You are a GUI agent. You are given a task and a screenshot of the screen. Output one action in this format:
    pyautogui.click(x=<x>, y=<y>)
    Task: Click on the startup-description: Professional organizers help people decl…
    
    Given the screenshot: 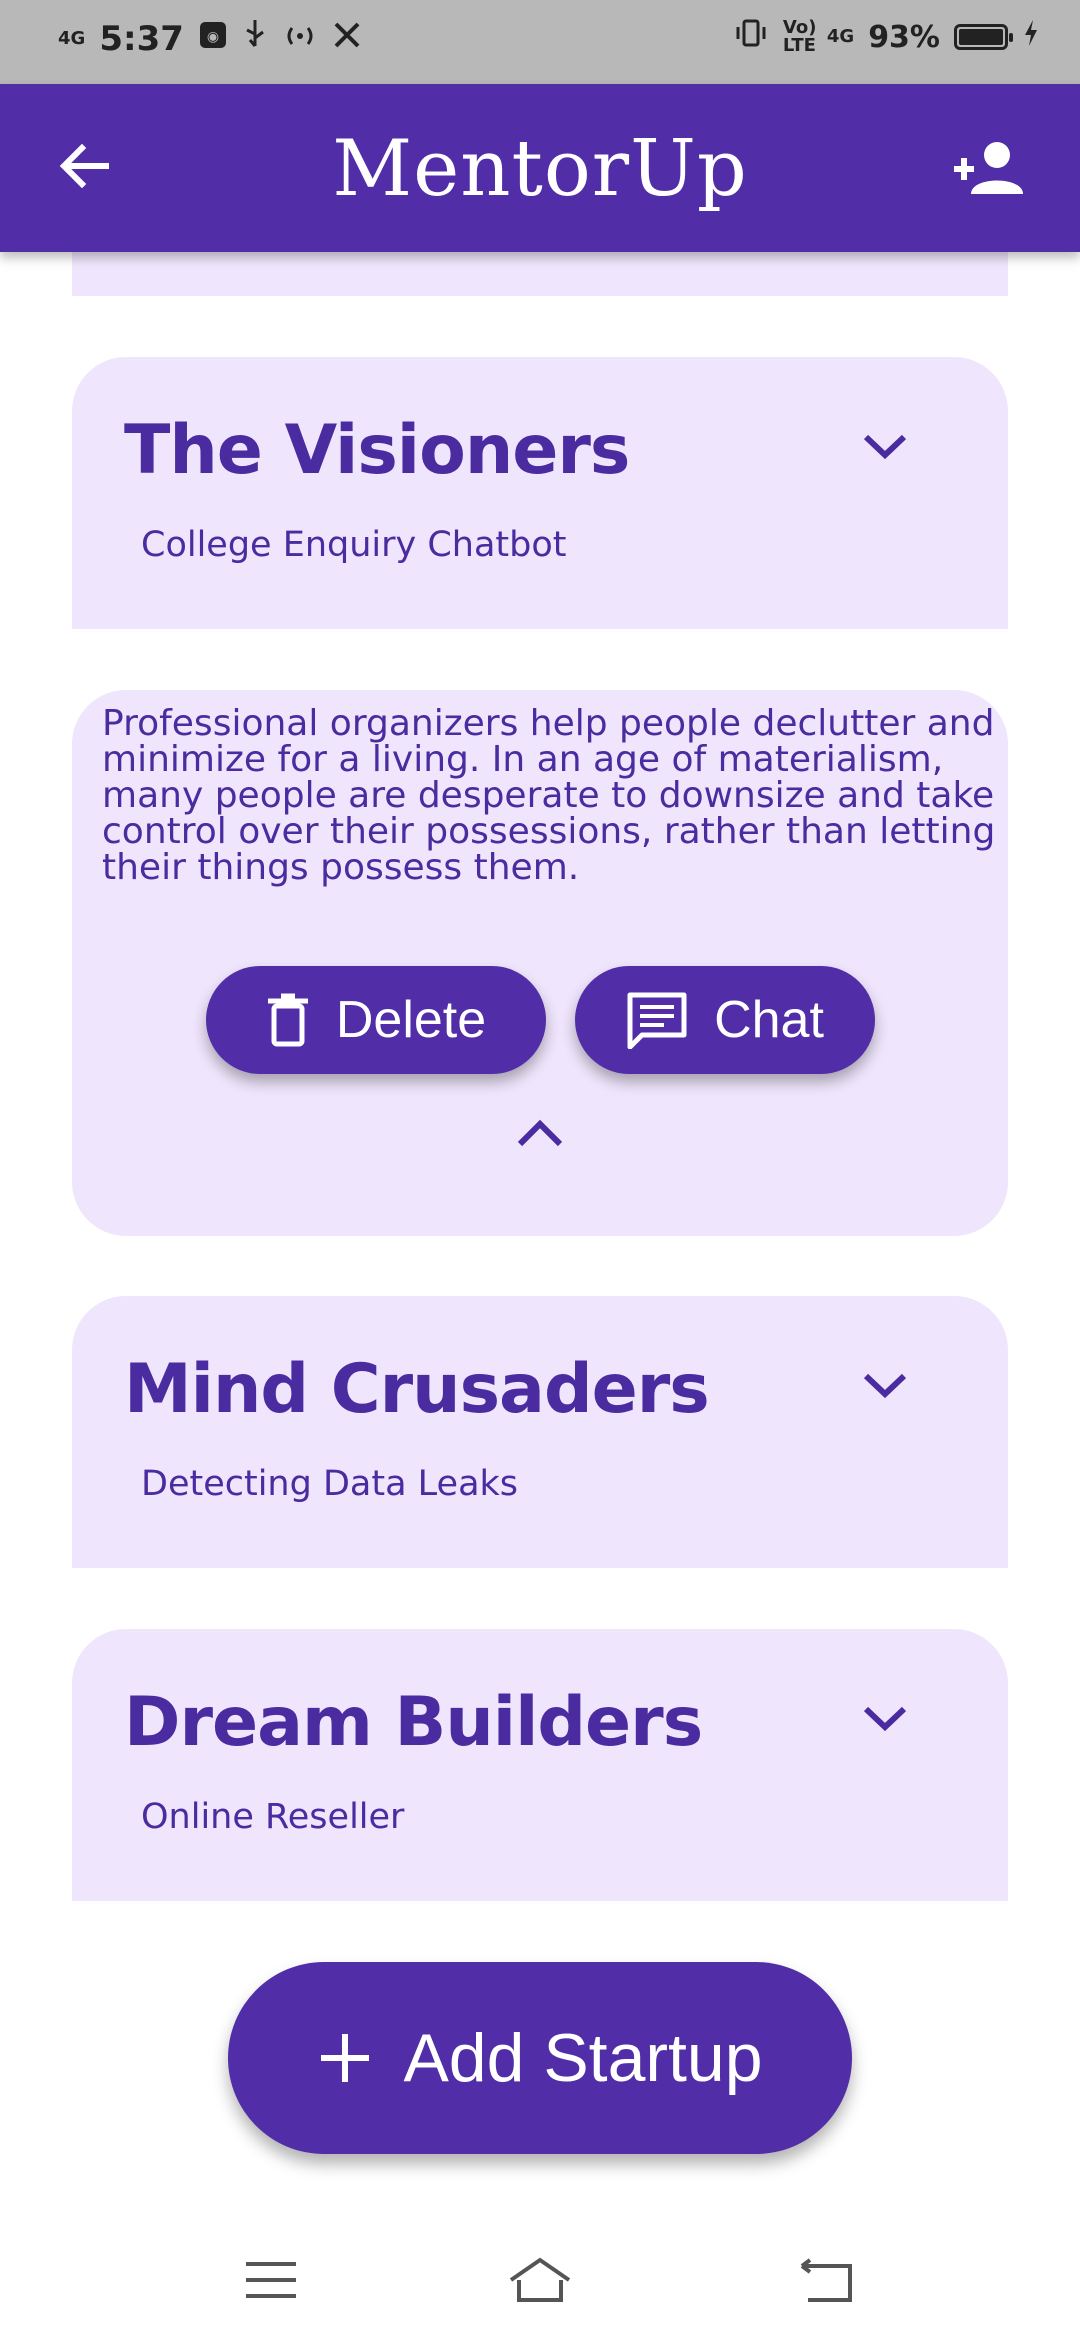 What is the action you would take?
    pyautogui.click(x=549, y=795)
    